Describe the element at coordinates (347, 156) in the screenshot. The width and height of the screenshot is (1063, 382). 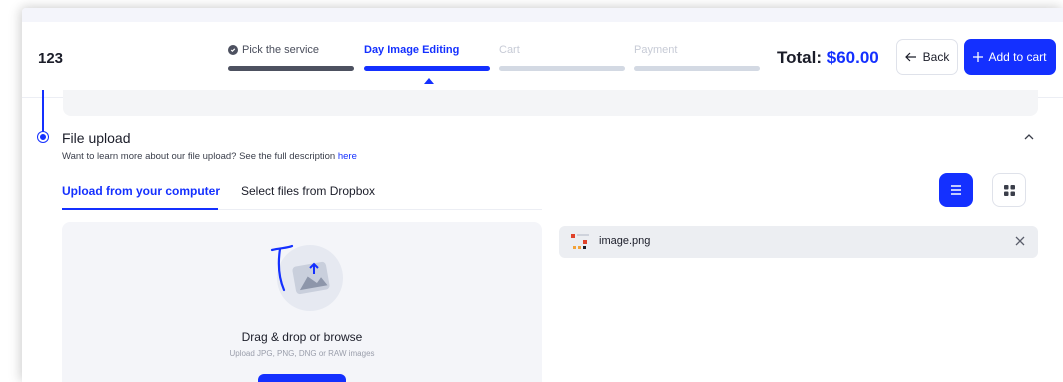
I see `description-link: here` at that location.